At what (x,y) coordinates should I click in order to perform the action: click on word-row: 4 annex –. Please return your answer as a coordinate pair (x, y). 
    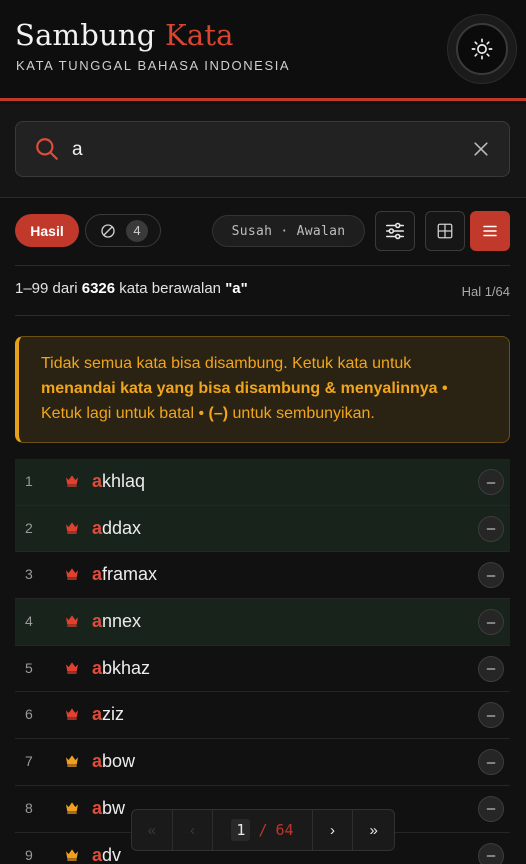
    Looking at the image, I should click on (262, 622).